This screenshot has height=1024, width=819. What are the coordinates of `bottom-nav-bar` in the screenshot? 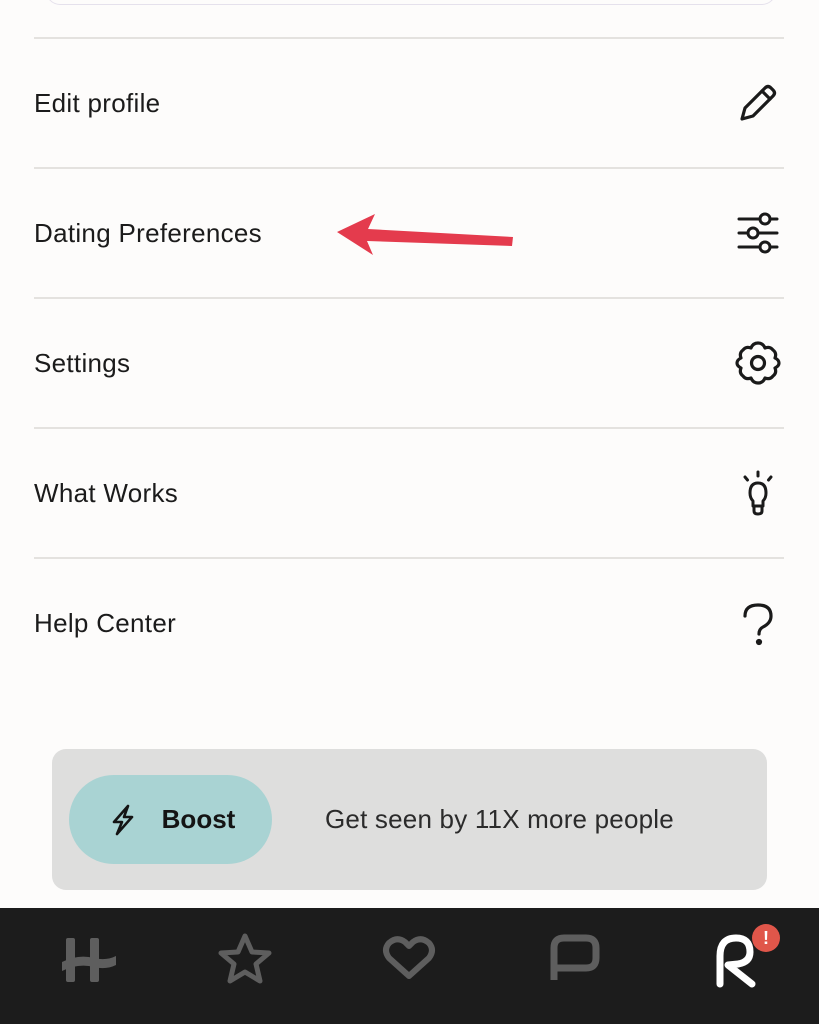 It's located at (409, 966).